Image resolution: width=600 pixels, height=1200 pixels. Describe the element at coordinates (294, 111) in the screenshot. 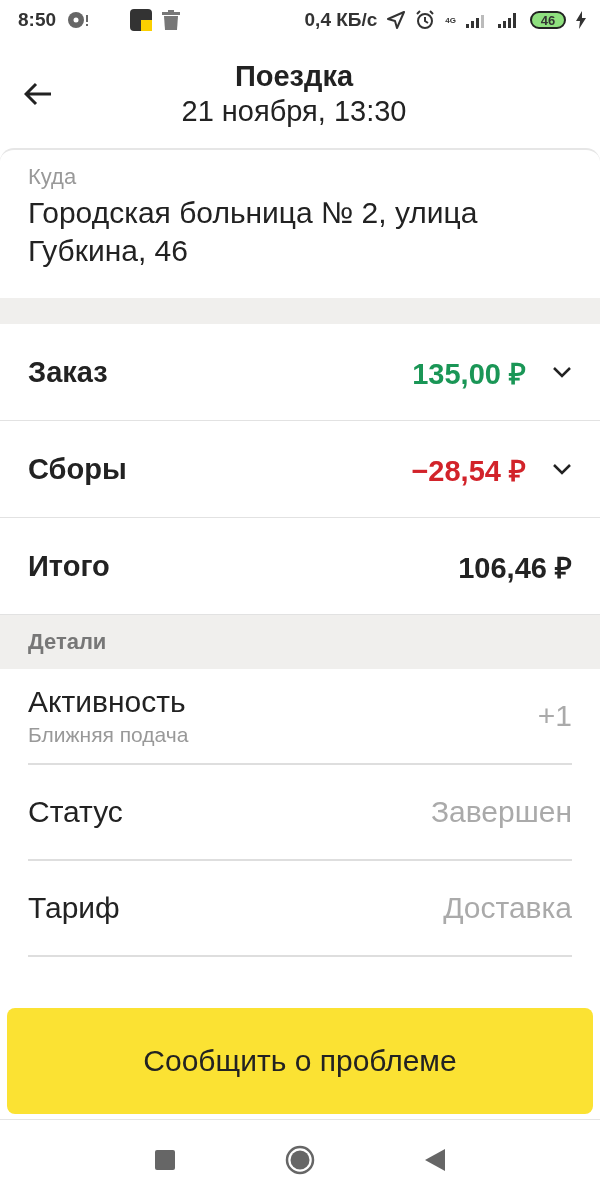

I see `trip-date: 21 ноября, 13:30` at that location.